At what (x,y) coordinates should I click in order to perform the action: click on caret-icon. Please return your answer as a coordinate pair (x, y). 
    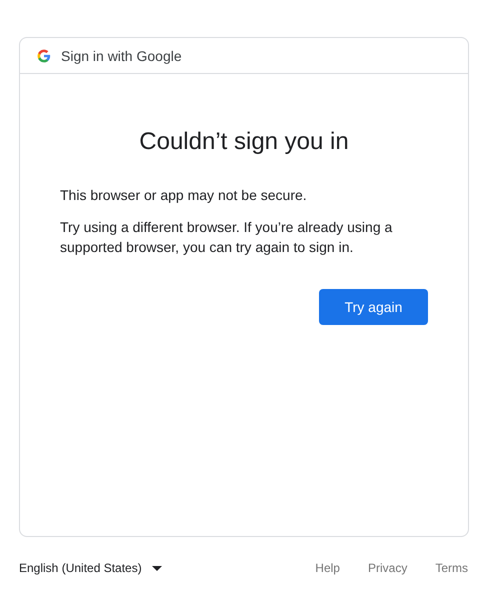
    Looking at the image, I should click on (157, 568).